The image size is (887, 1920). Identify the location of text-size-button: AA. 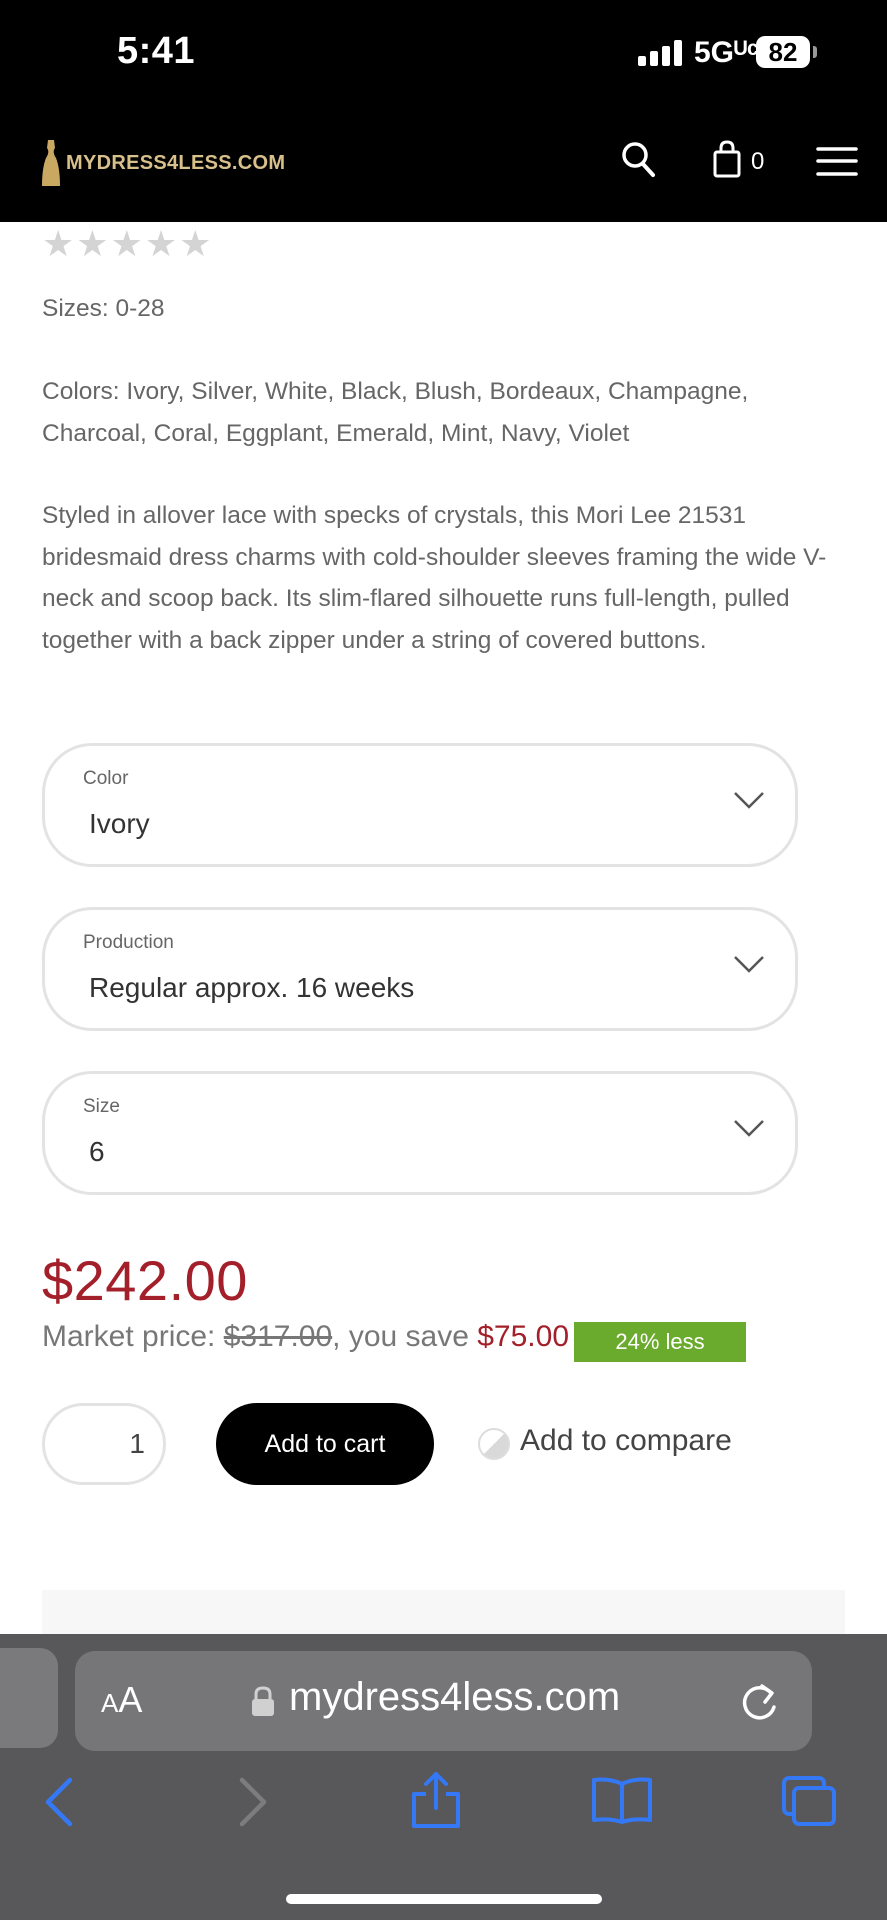
(121, 1700).